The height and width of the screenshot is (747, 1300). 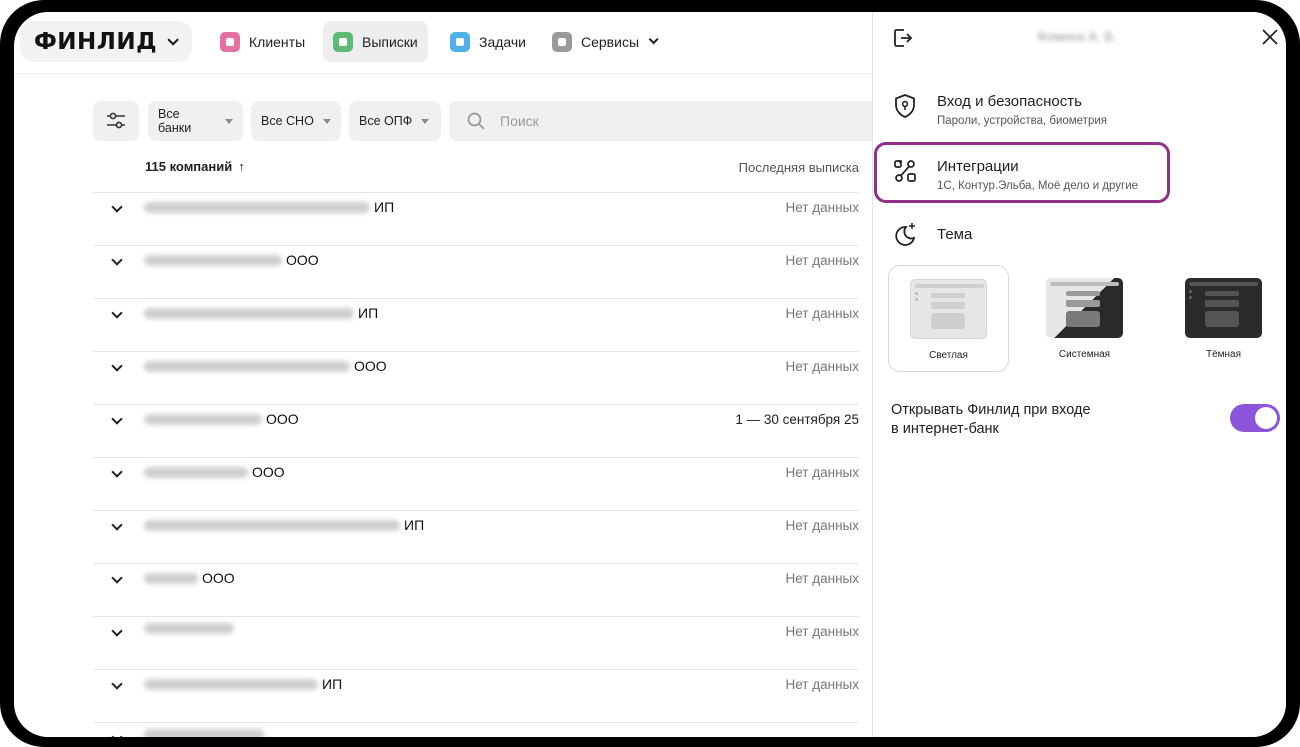 What do you see at coordinates (948, 318) in the screenshot?
I see `theme-option-light: Светлая` at bounding box center [948, 318].